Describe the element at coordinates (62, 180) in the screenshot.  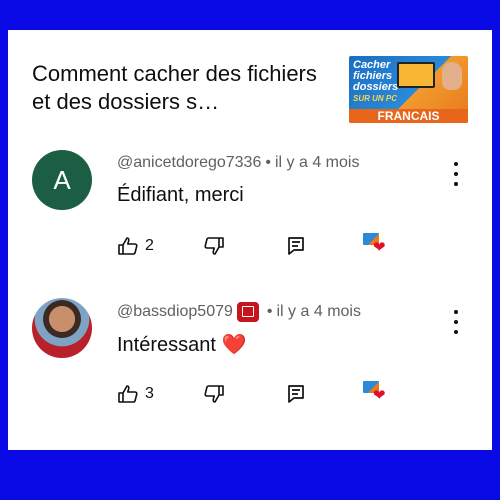
I see `avatar: A` at that location.